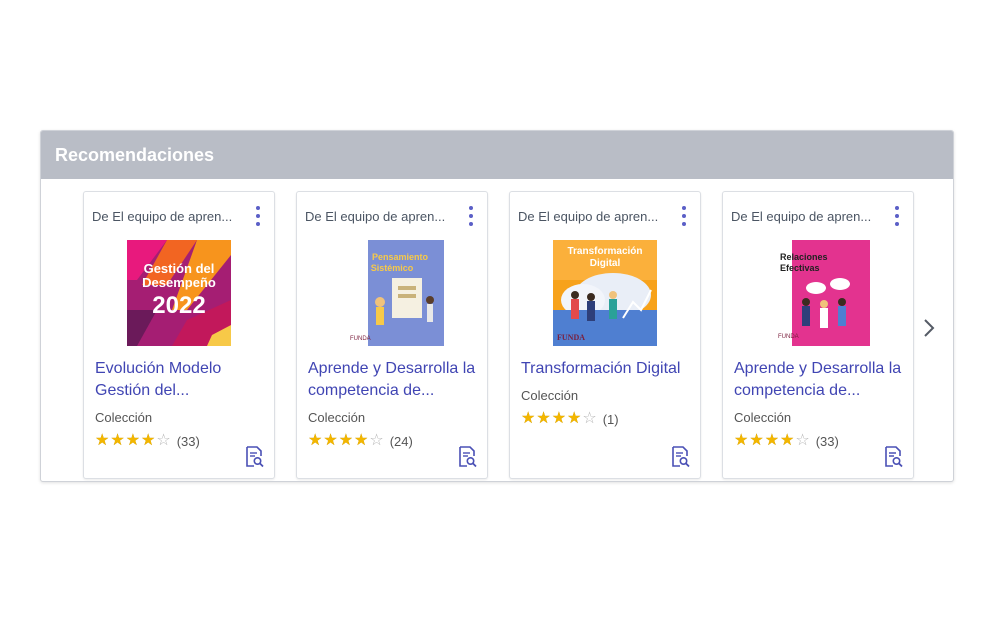  I want to click on thumb-title-line2: Efectivas, so click(800, 268).